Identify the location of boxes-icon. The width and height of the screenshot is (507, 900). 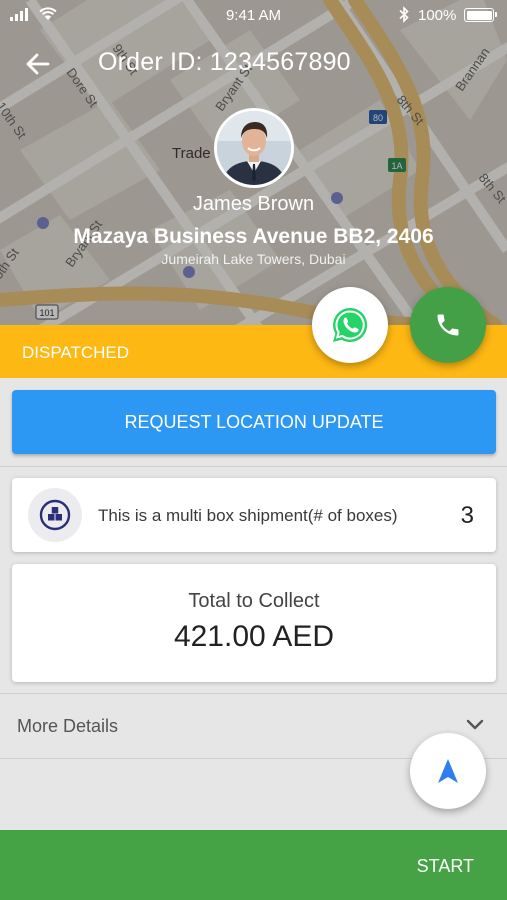
(55, 515).